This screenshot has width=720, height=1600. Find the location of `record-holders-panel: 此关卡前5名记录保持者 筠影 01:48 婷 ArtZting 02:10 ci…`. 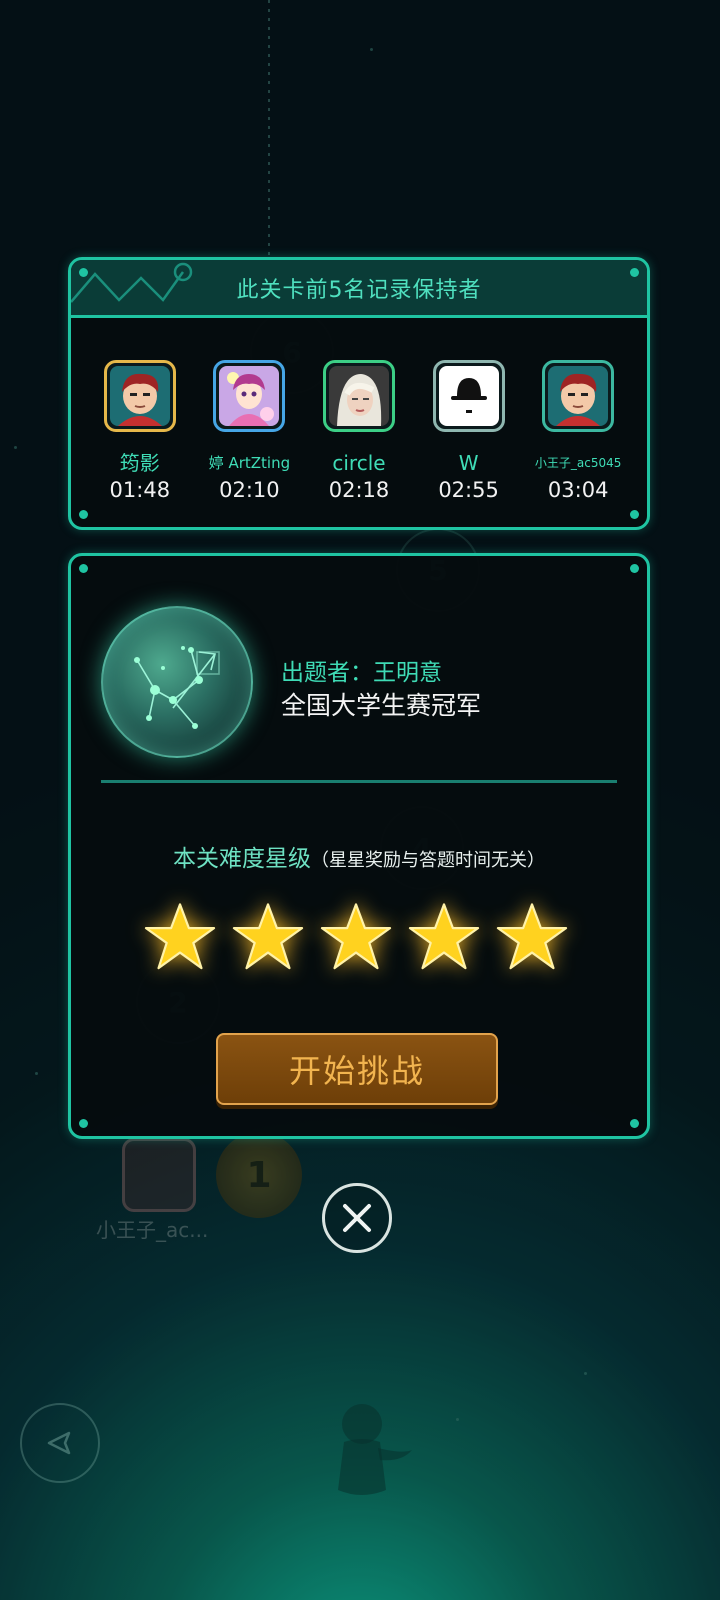

record-holders-panel: 此关卡前5名记录保持者 筠影 01:48 婷 ArtZting 02:10 ci… is located at coordinates (359, 393).